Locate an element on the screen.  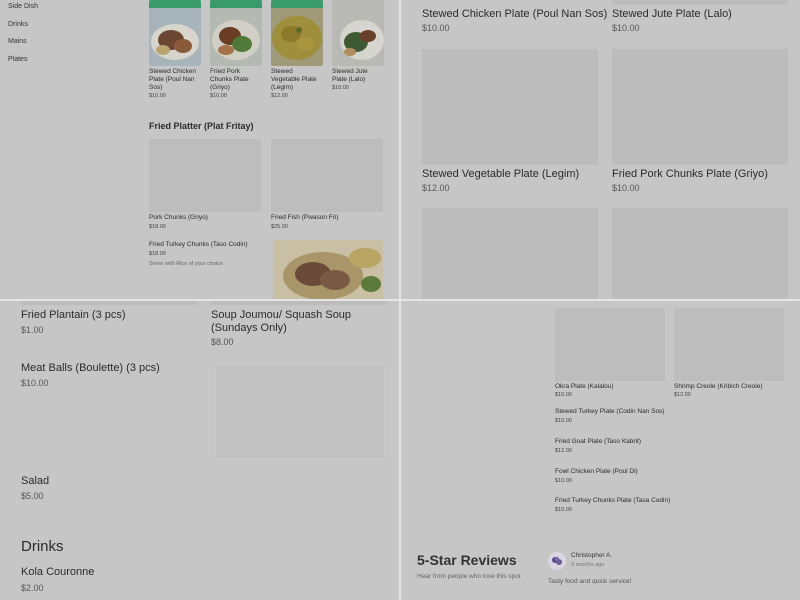
item-price: $5.00 is located at coordinates (32, 496).